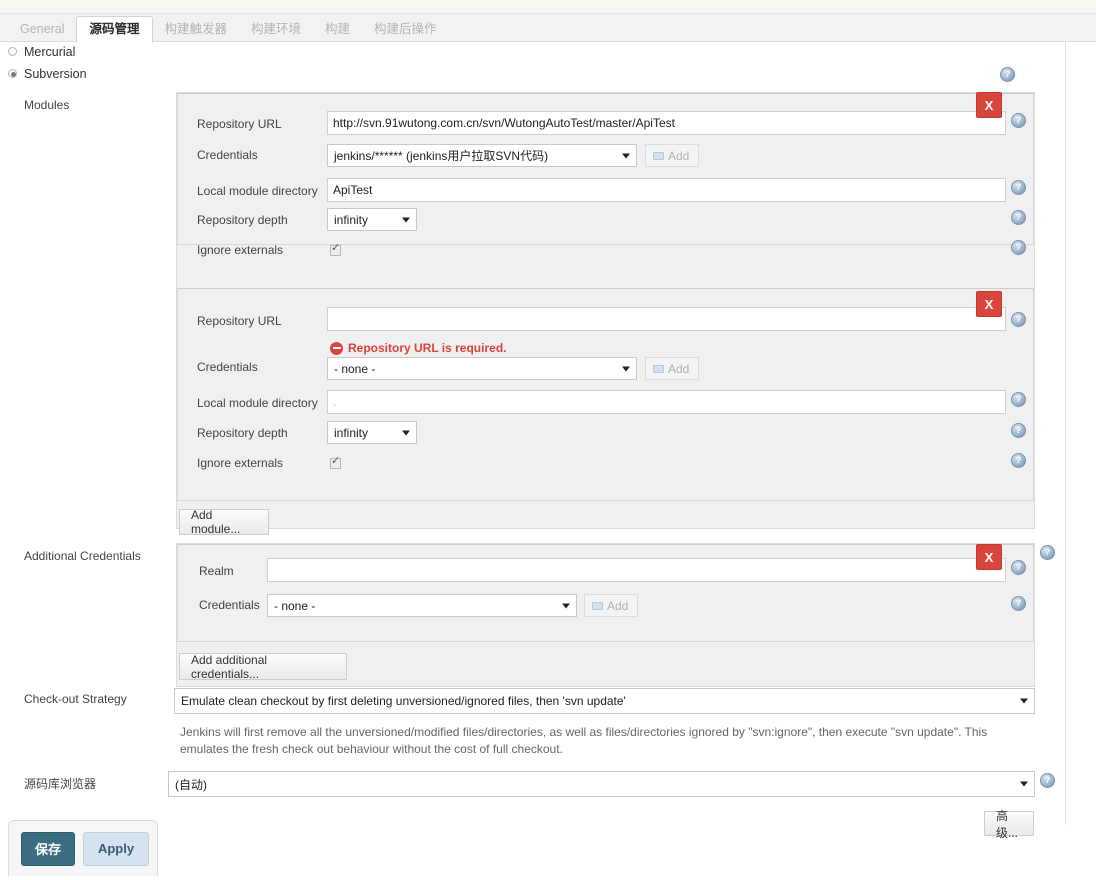 The height and width of the screenshot is (880, 1096). Describe the element at coordinates (12, 73) in the screenshot. I see `radio-subversion-icon` at that location.